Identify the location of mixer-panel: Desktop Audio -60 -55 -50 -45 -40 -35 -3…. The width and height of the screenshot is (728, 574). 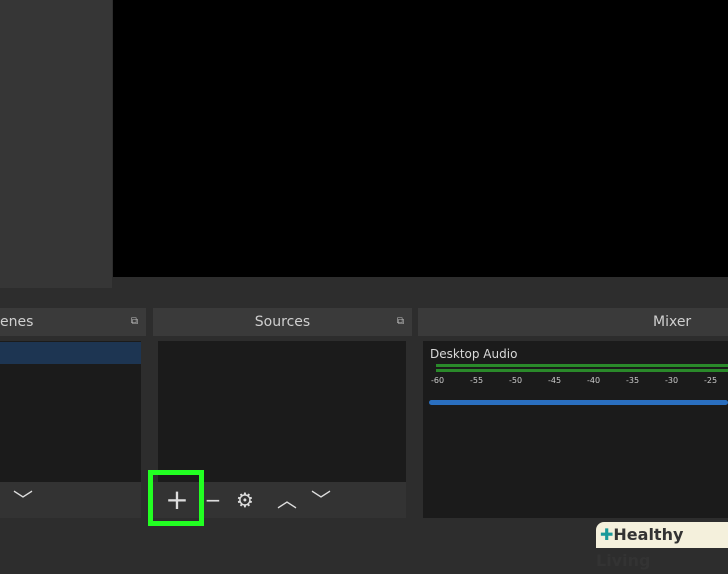
(575, 429).